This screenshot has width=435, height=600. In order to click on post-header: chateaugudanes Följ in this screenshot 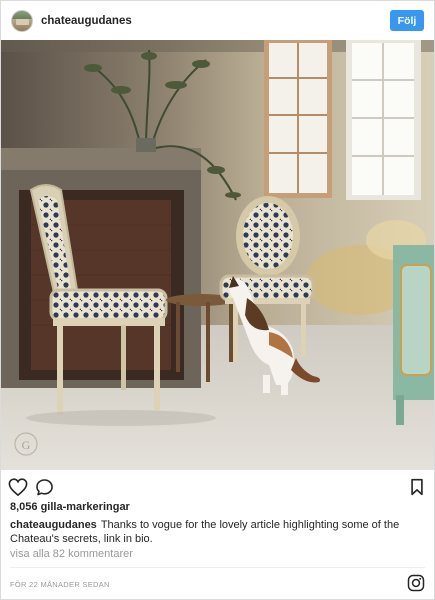, I will do `click(217, 20)`.